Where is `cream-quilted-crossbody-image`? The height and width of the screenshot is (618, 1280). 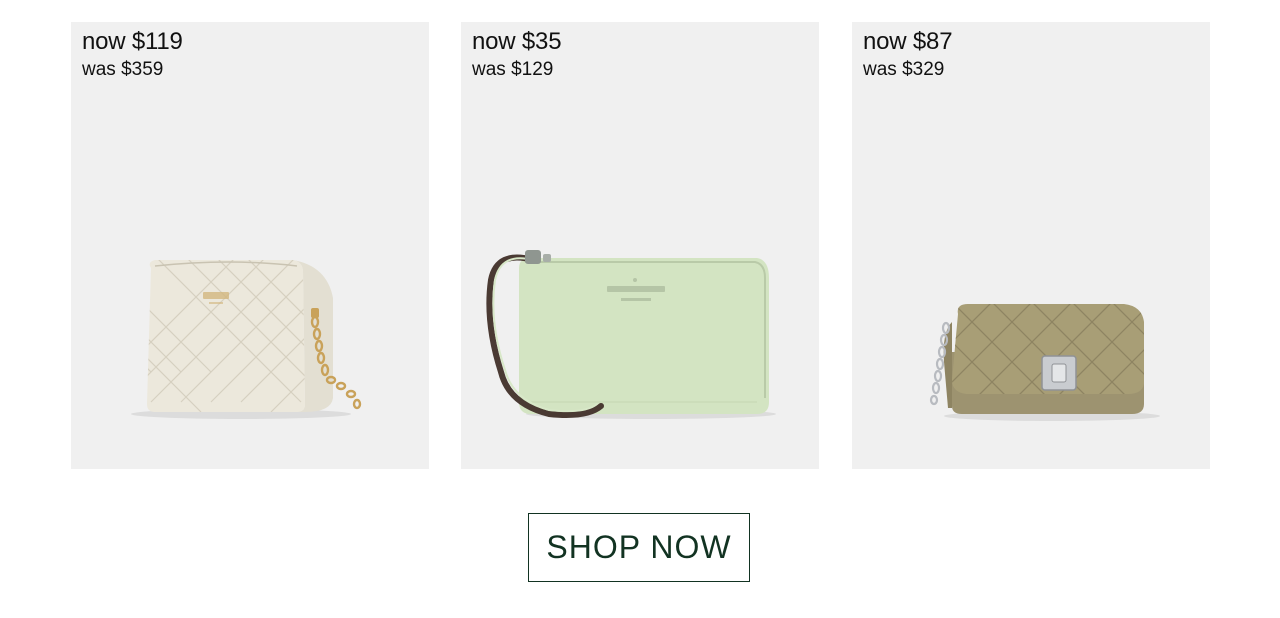 cream-quilted-crossbody-image is located at coordinates (246, 339).